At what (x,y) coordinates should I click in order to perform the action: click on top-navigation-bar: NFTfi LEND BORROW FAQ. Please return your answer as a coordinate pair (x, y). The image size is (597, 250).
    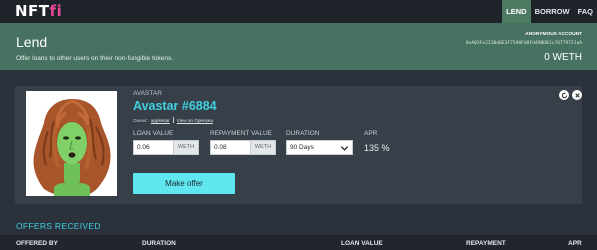
    Looking at the image, I should click on (298, 11).